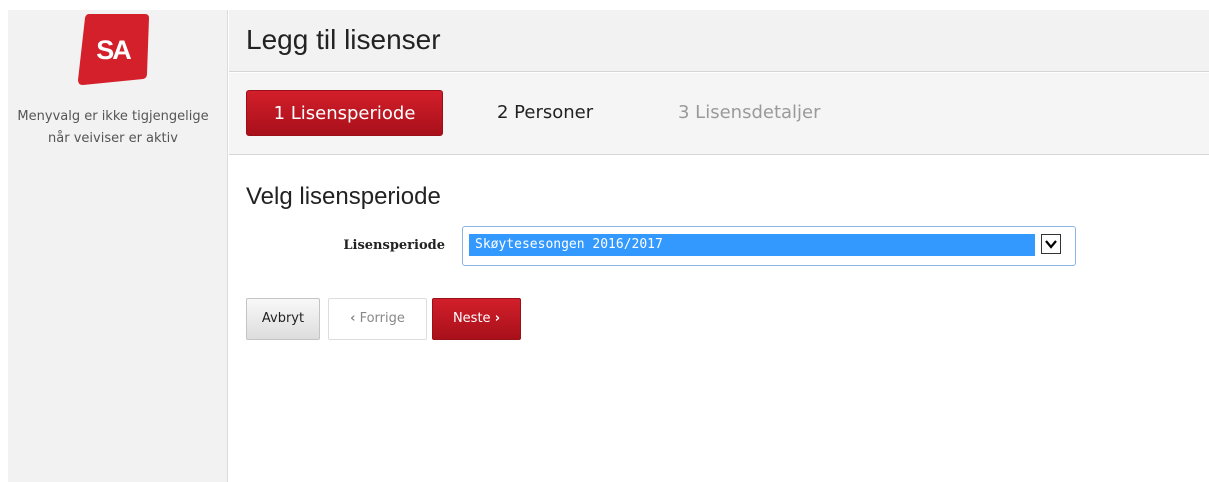 This screenshot has height=482, width=1209. I want to click on lisensperiode-label: Lisensperiode, so click(394, 245).